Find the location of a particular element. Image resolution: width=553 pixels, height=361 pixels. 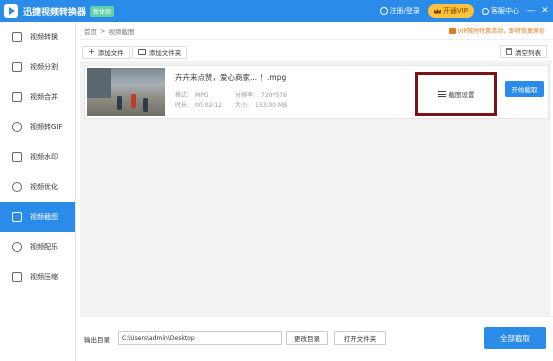

crown-icon is located at coordinates (437, 11).